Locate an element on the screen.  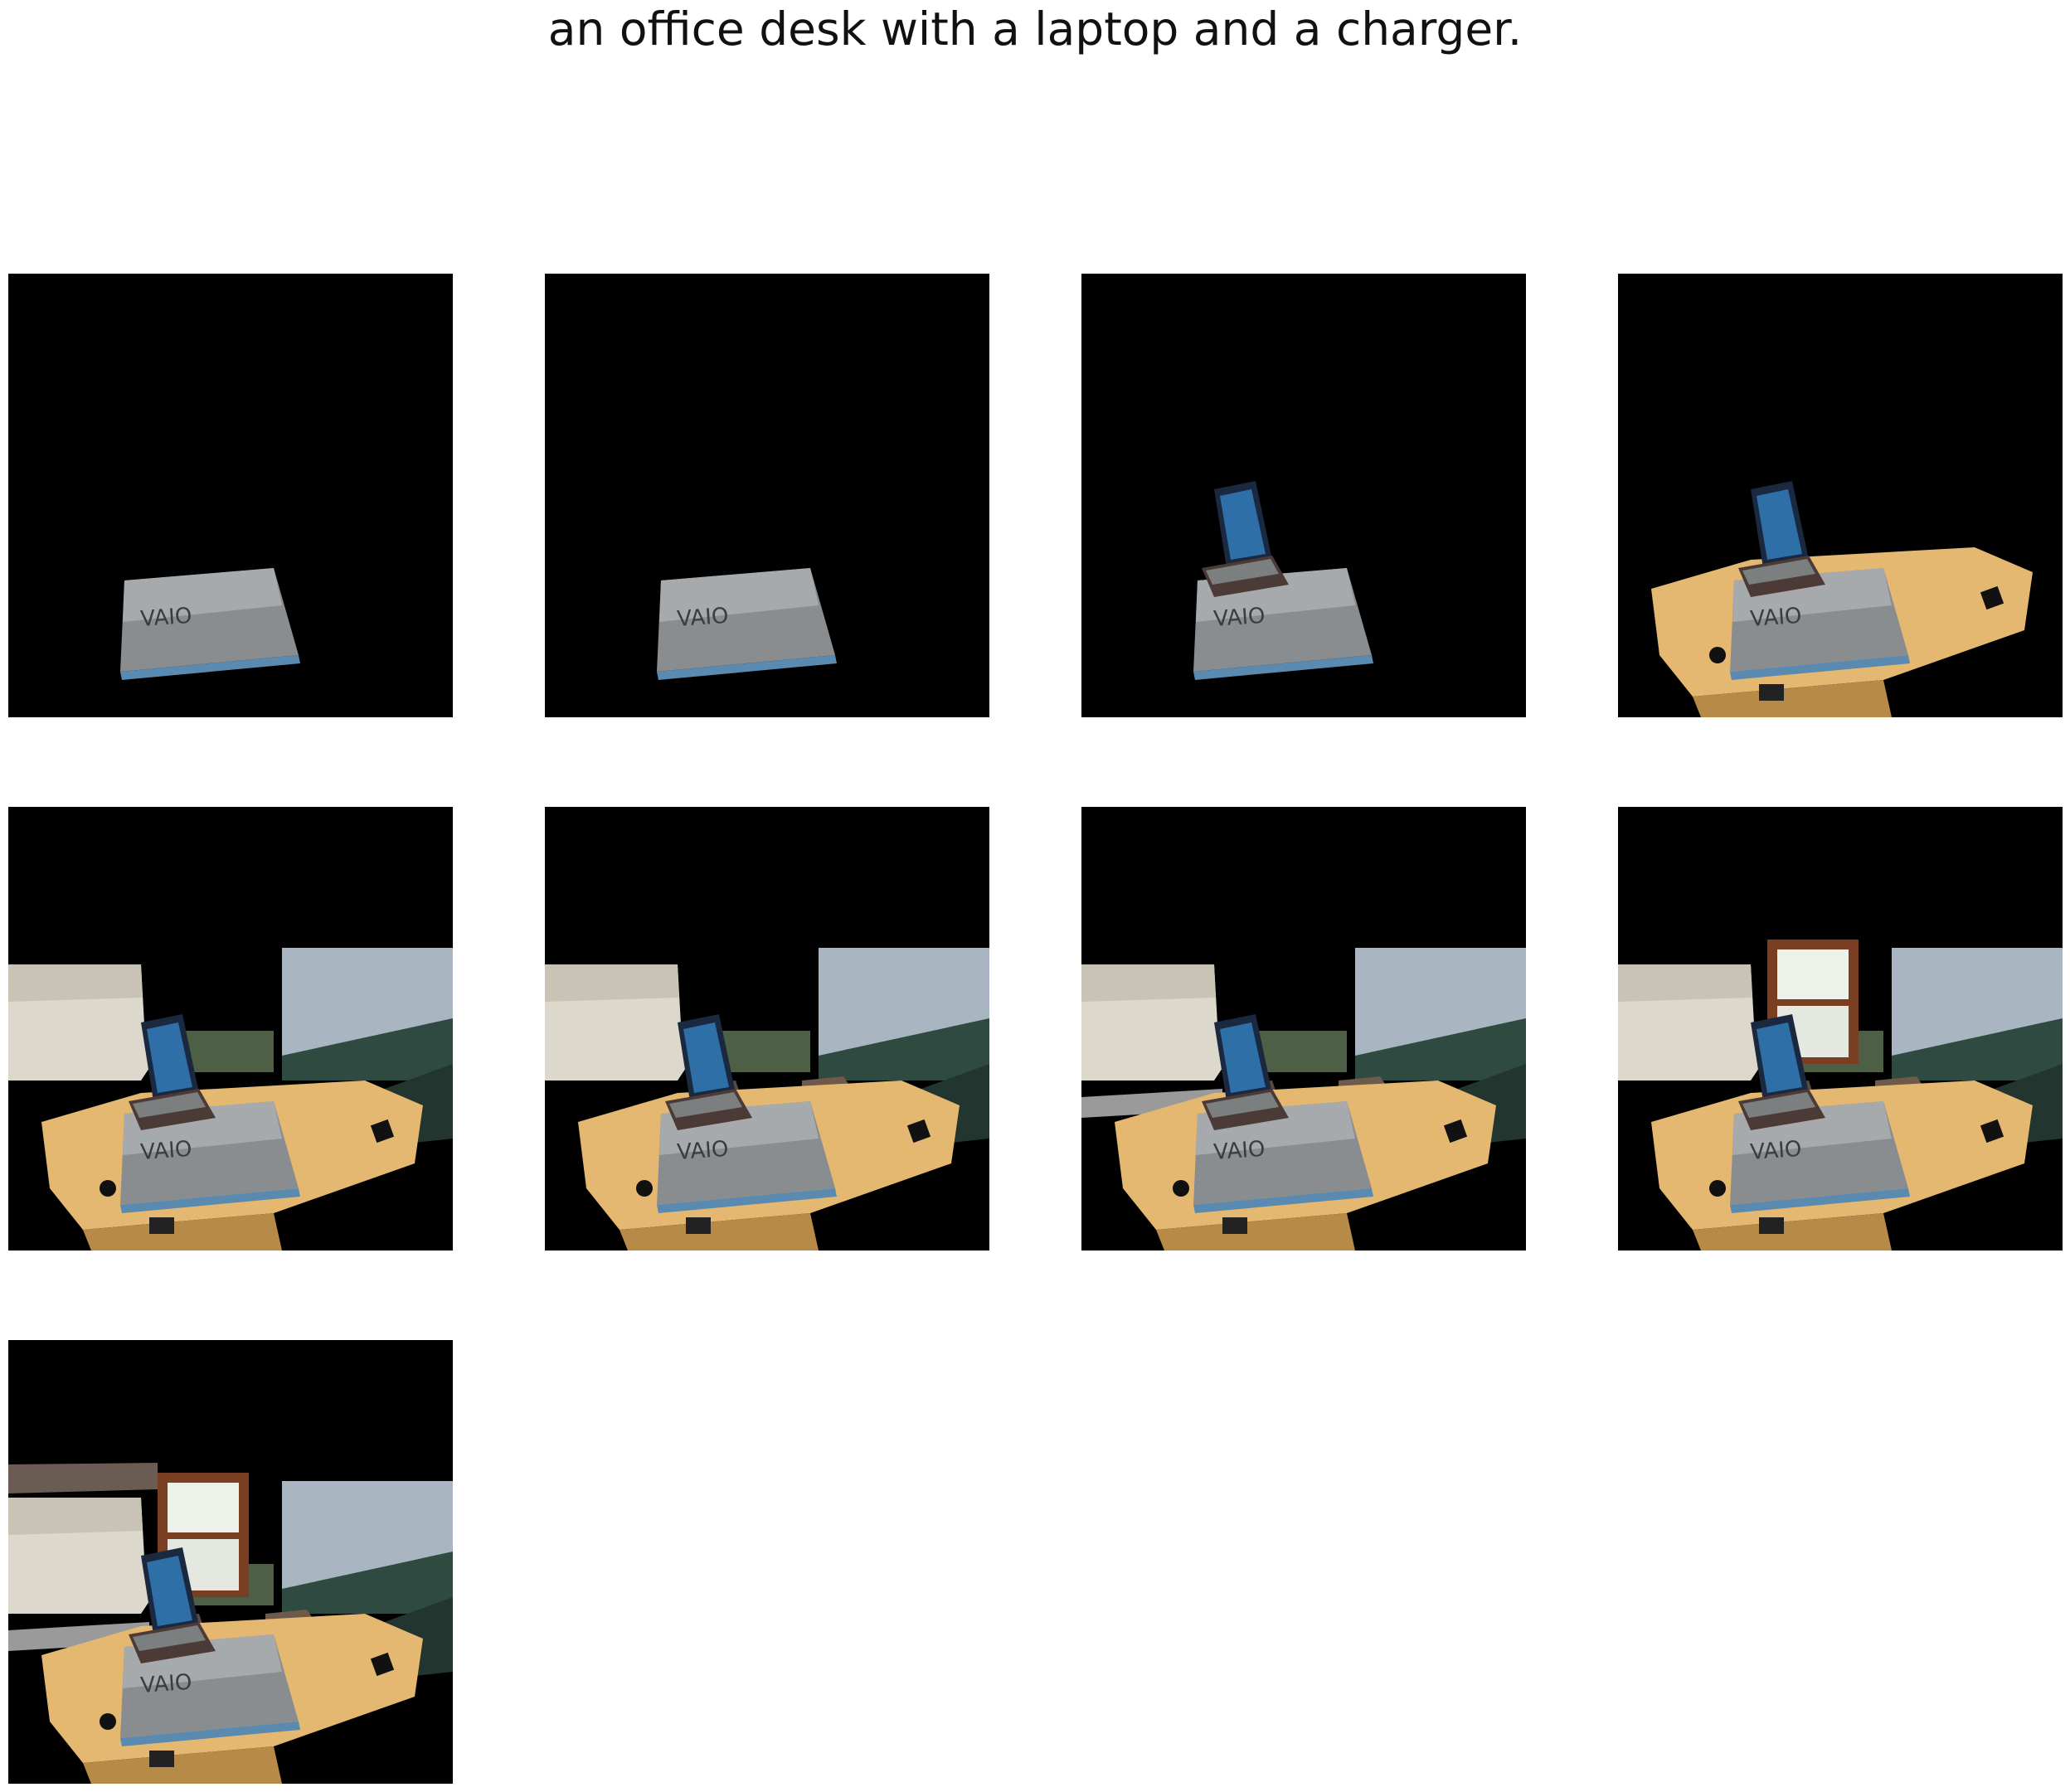
panel-6: VAIO is located at coordinates (767, 1029).